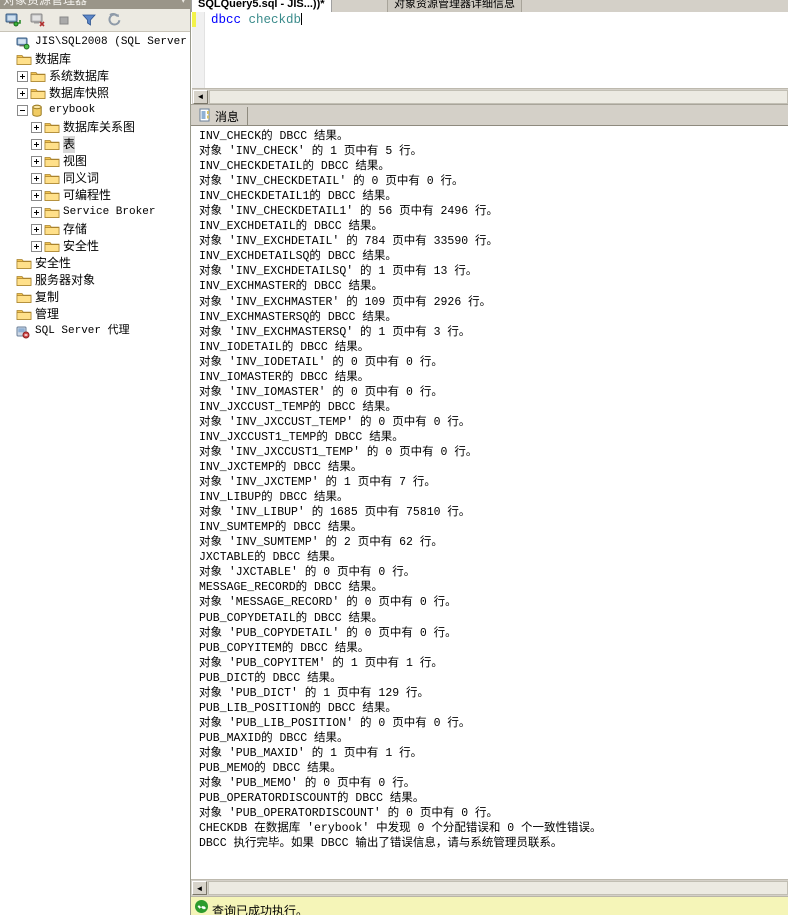 The width and height of the screenshot is (788, 915). I want to click on message-line: DBCC 执行完毕。如果 DBCC 输出了错误信息，请与系统管理员联系。, so click(381, 844).